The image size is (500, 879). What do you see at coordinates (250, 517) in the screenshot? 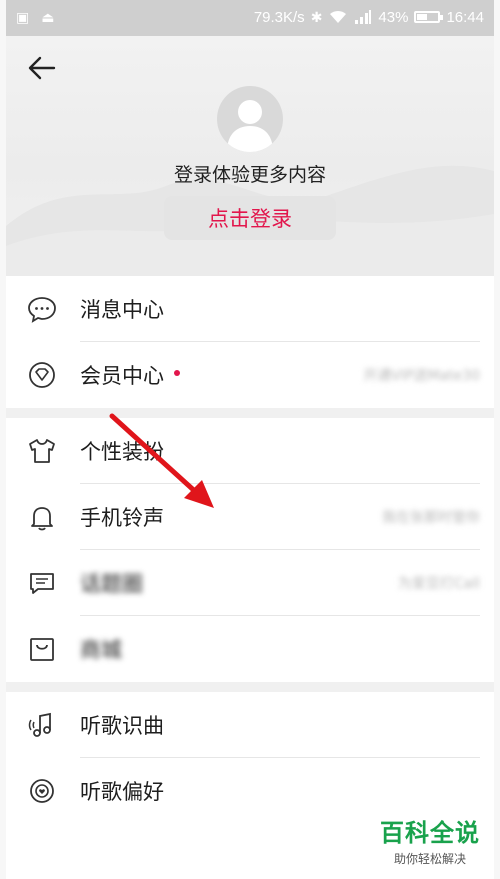
I see `menu-item-ringtone: 手机铃声 我在张那时管你` at bounding box center [250, 517].